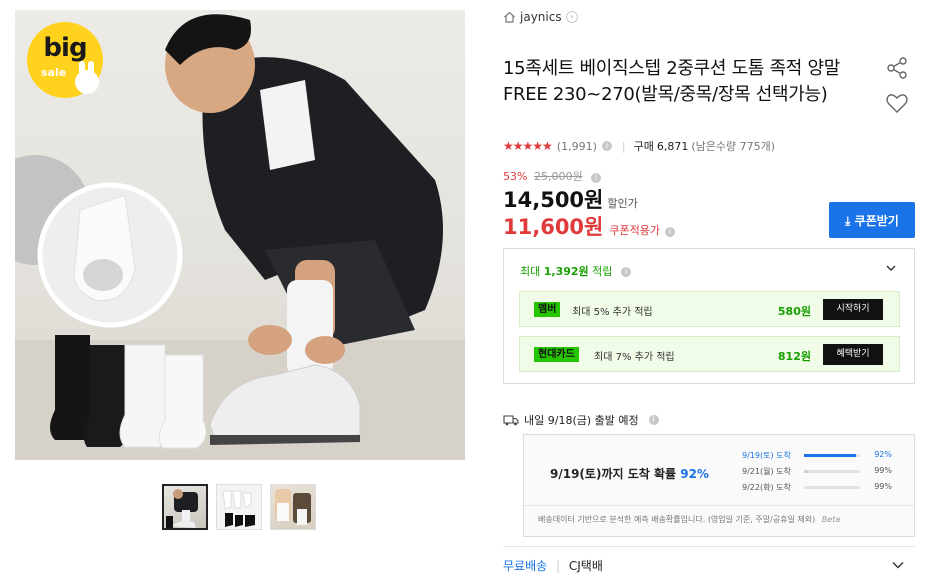  Describe the element at coordinates (733, 146) in the screenshot. I see `stock-count: (남은수량 775개)` at that location.